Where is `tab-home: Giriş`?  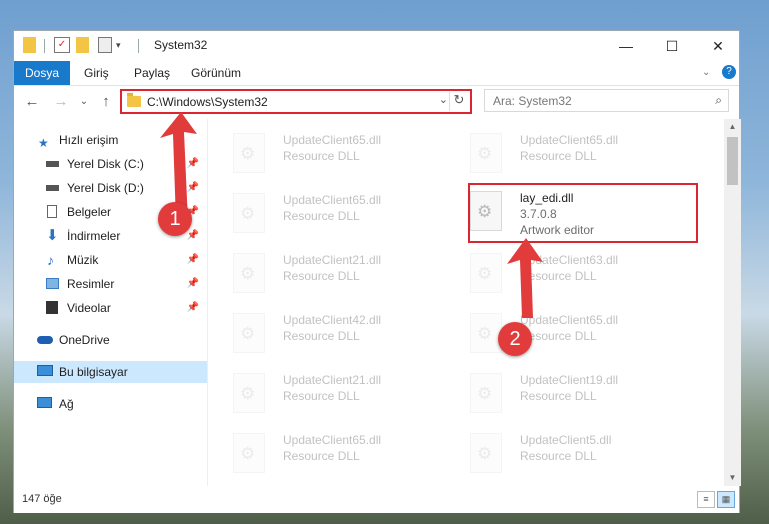
tab-home: Giriş is located at coordinates (96, 73).